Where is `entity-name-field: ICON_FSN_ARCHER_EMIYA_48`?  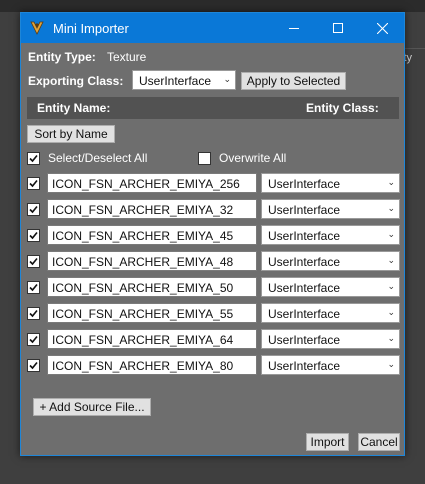
entity-name-field: ICON_FSN_ARCHER_EMIYA_48 is located at coordinates (152, 261).